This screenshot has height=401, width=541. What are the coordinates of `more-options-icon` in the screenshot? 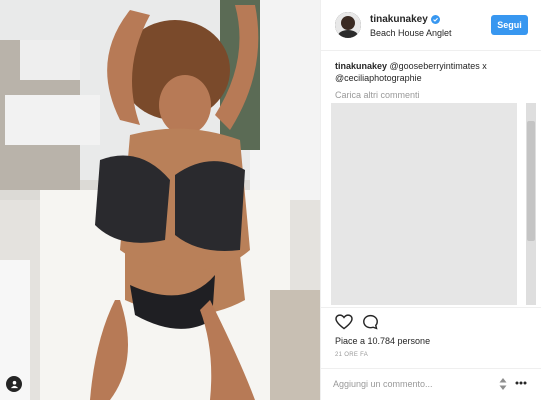 It's located at (521, 383).